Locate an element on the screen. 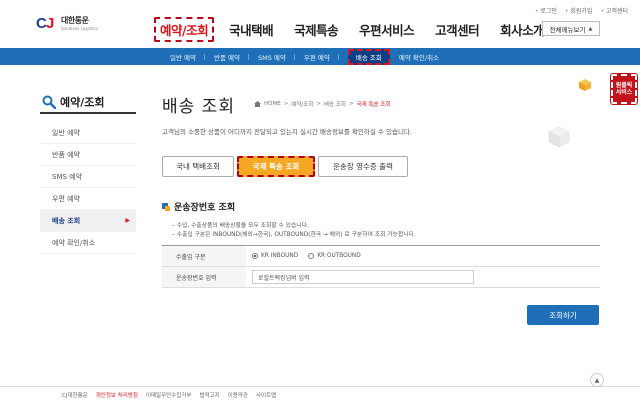 The width and height of the screenshot is (640, 403). tracking-tabs: 국내 택배조회 국제 특송 조회 운송장 영수증 출력 is located at coordinates (286, 166).